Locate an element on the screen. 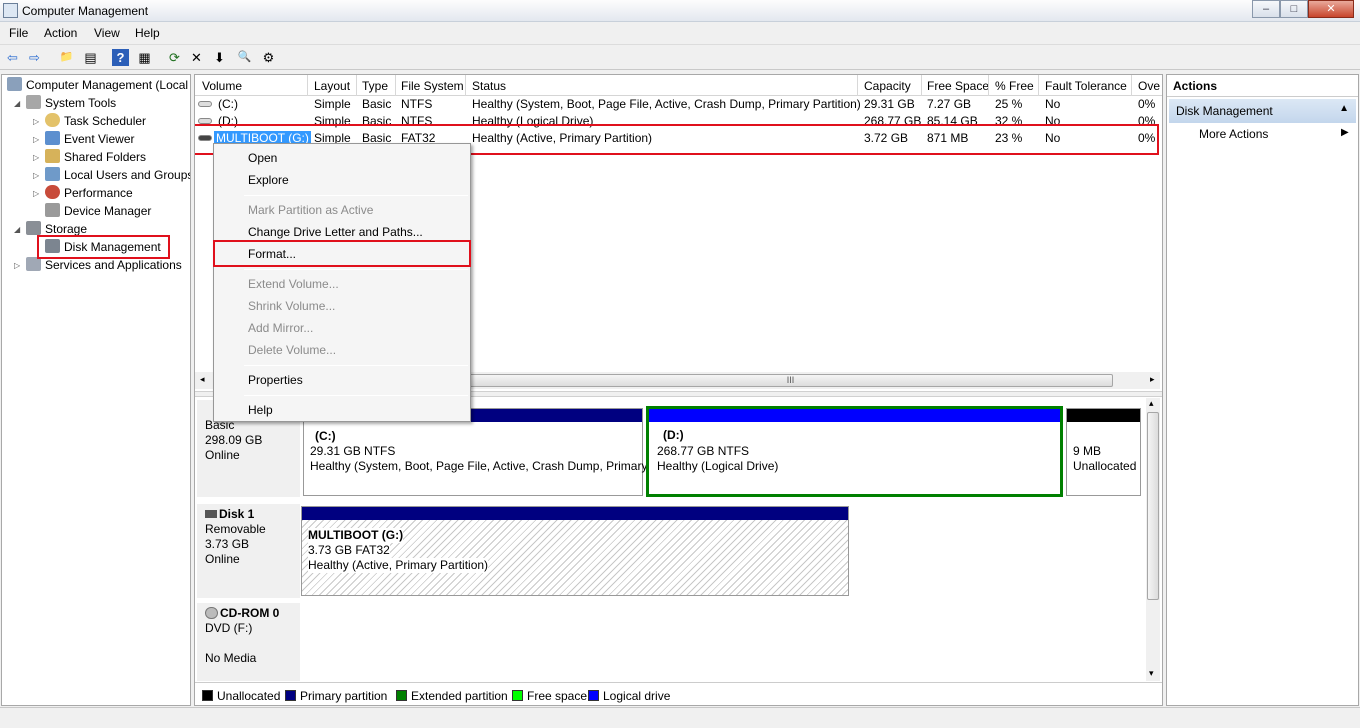 Image resolution: width=1360 pixels, height=728 pixels. users-icon is located at coordinates (52, 174).